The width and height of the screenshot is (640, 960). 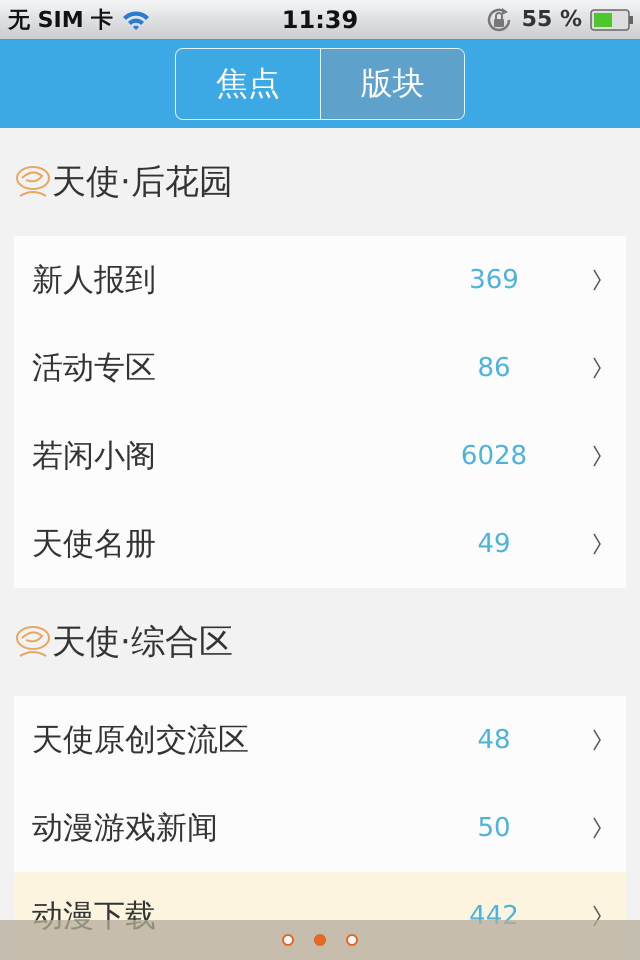 I want to click on clock-time: 11:39, so click(x=320, y=20).